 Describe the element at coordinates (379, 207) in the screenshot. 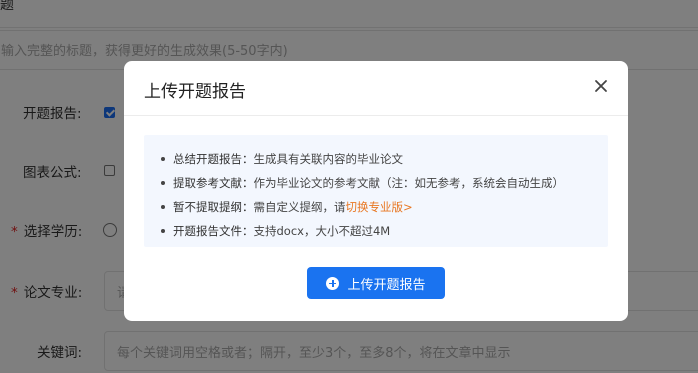

I see `switch-pro-link: 切换专业版>` at that location.